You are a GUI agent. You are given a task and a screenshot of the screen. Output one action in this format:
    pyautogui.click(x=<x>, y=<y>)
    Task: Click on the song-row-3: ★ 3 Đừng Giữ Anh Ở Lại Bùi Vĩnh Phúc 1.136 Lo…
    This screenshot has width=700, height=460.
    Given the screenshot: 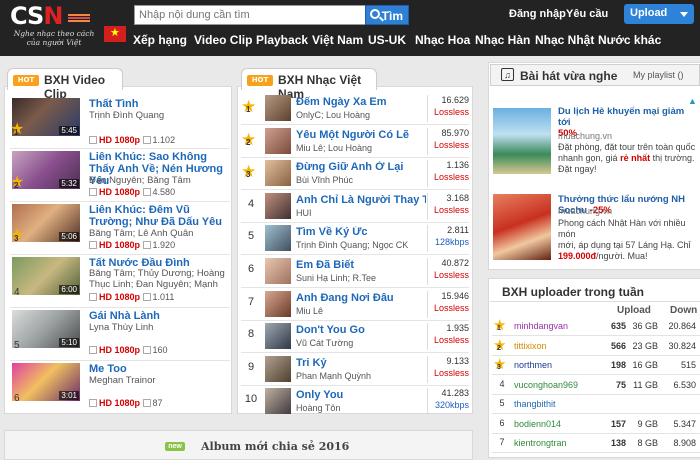 What is the action you would take?
    pyautogui.click(x=355, y=174)
    